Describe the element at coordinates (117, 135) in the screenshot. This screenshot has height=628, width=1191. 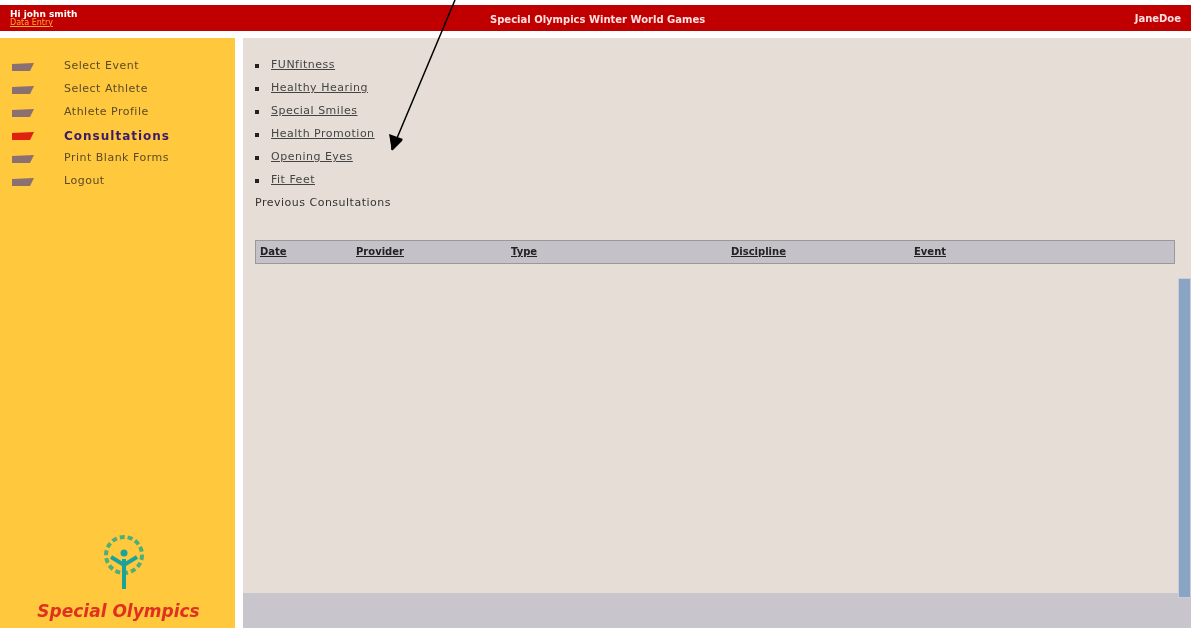
I see `sidebar-item: Consultations` at that location.